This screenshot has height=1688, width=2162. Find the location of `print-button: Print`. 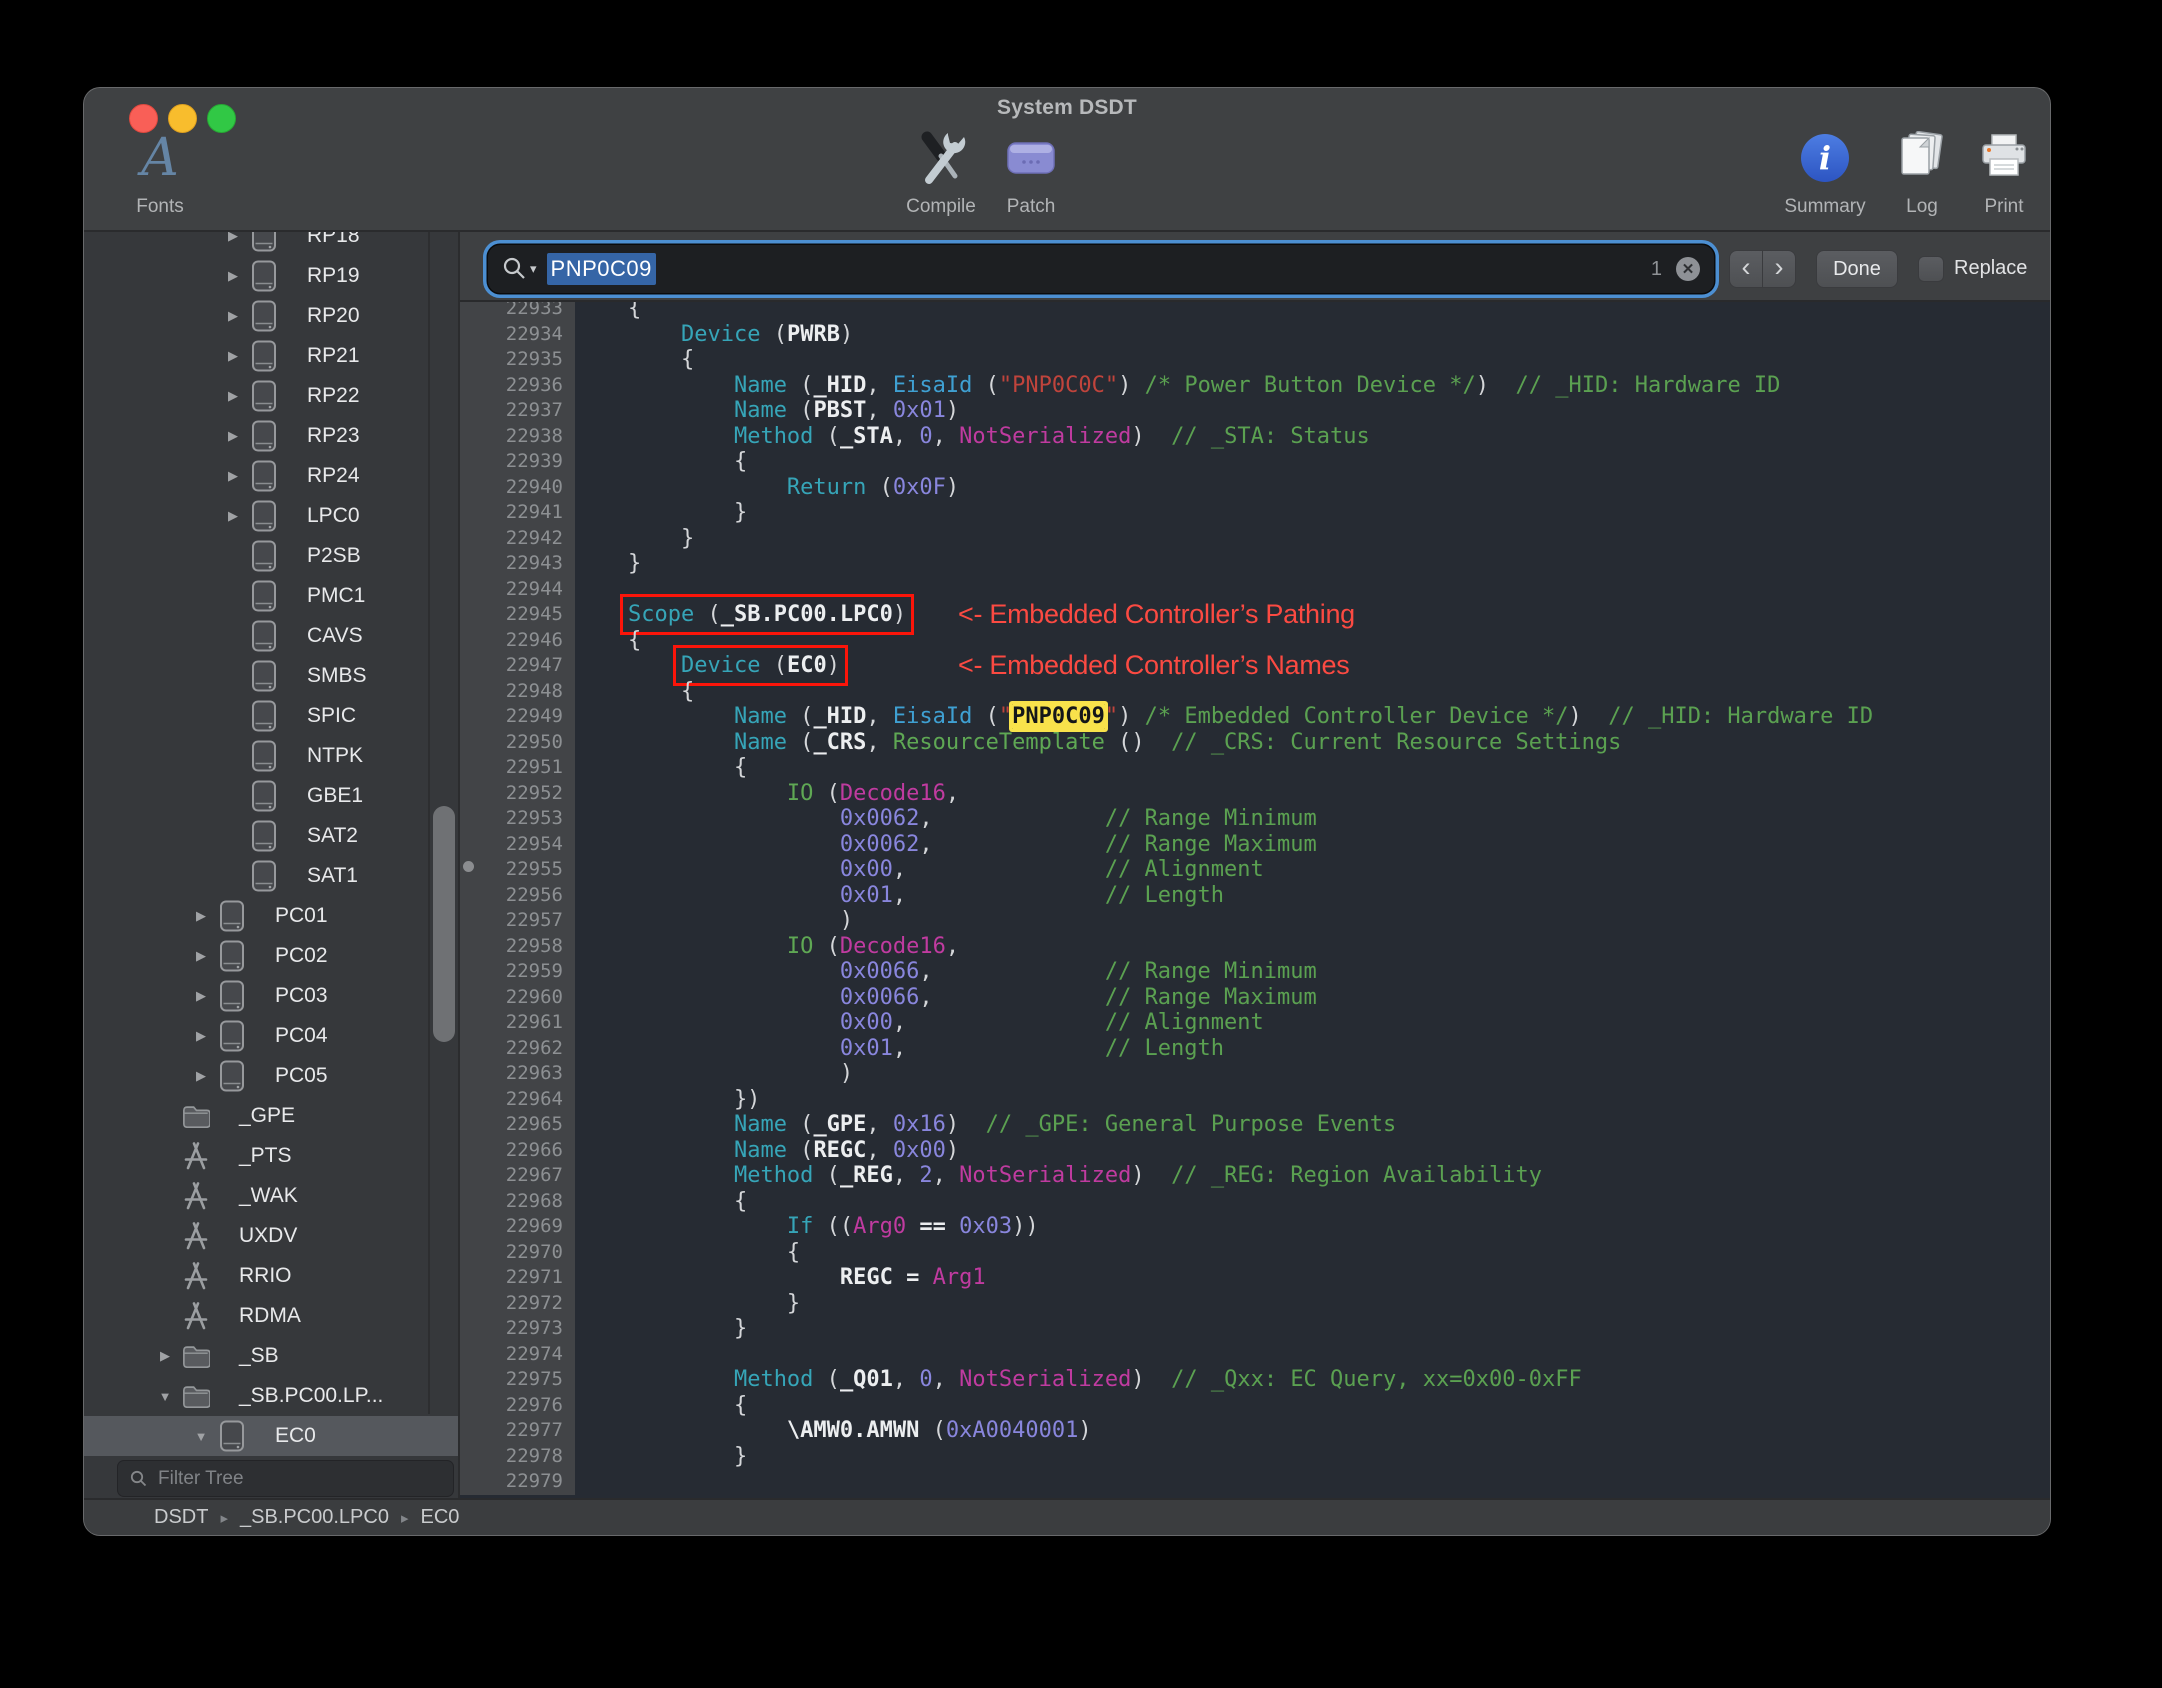

print-button: Print is located at coordinates (1989, 172).